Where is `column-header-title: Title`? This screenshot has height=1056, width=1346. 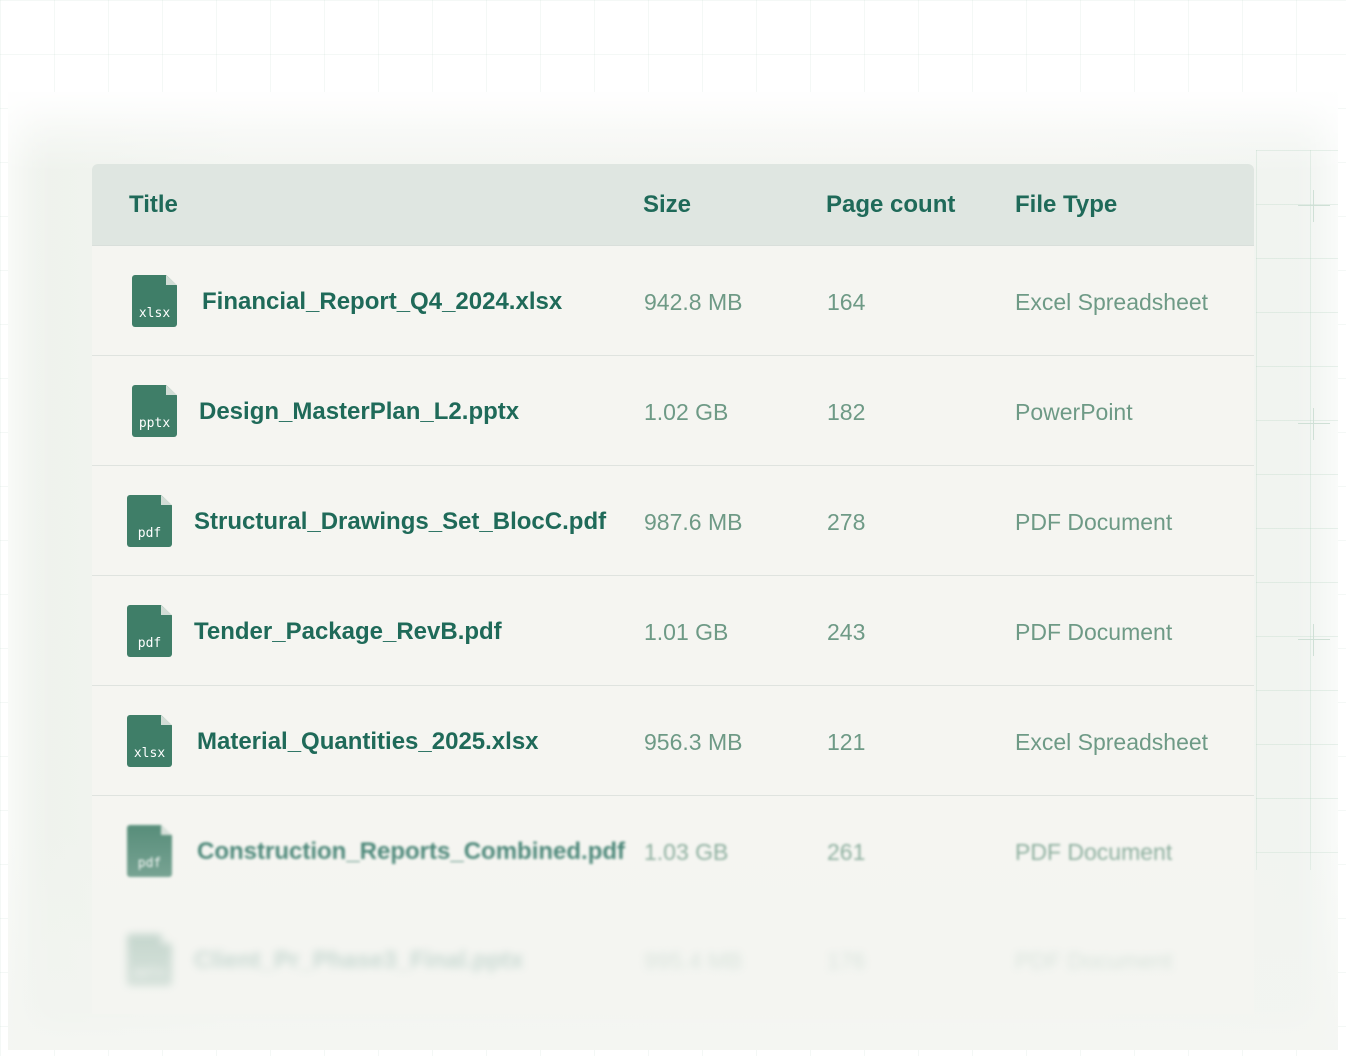 column-header-title: Title is located at coordinates (153, 204).